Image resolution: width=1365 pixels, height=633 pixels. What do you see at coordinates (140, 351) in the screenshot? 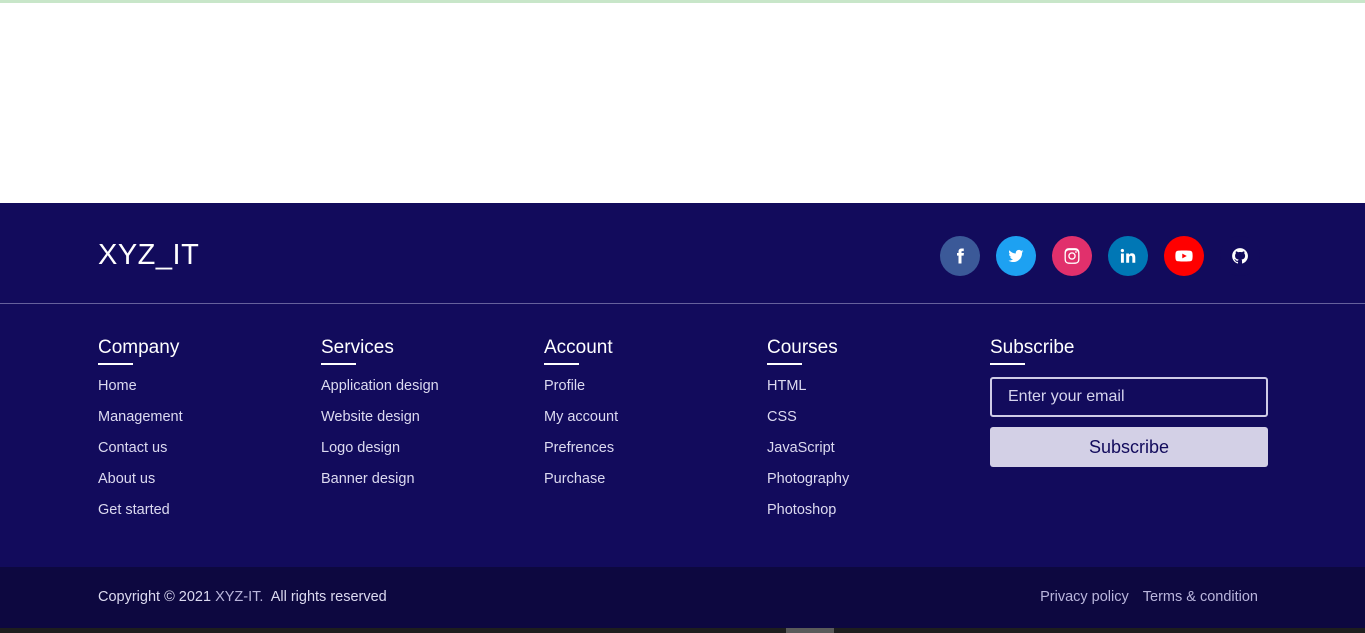
I see `column-title: Company` at bounding box center [140, 351].